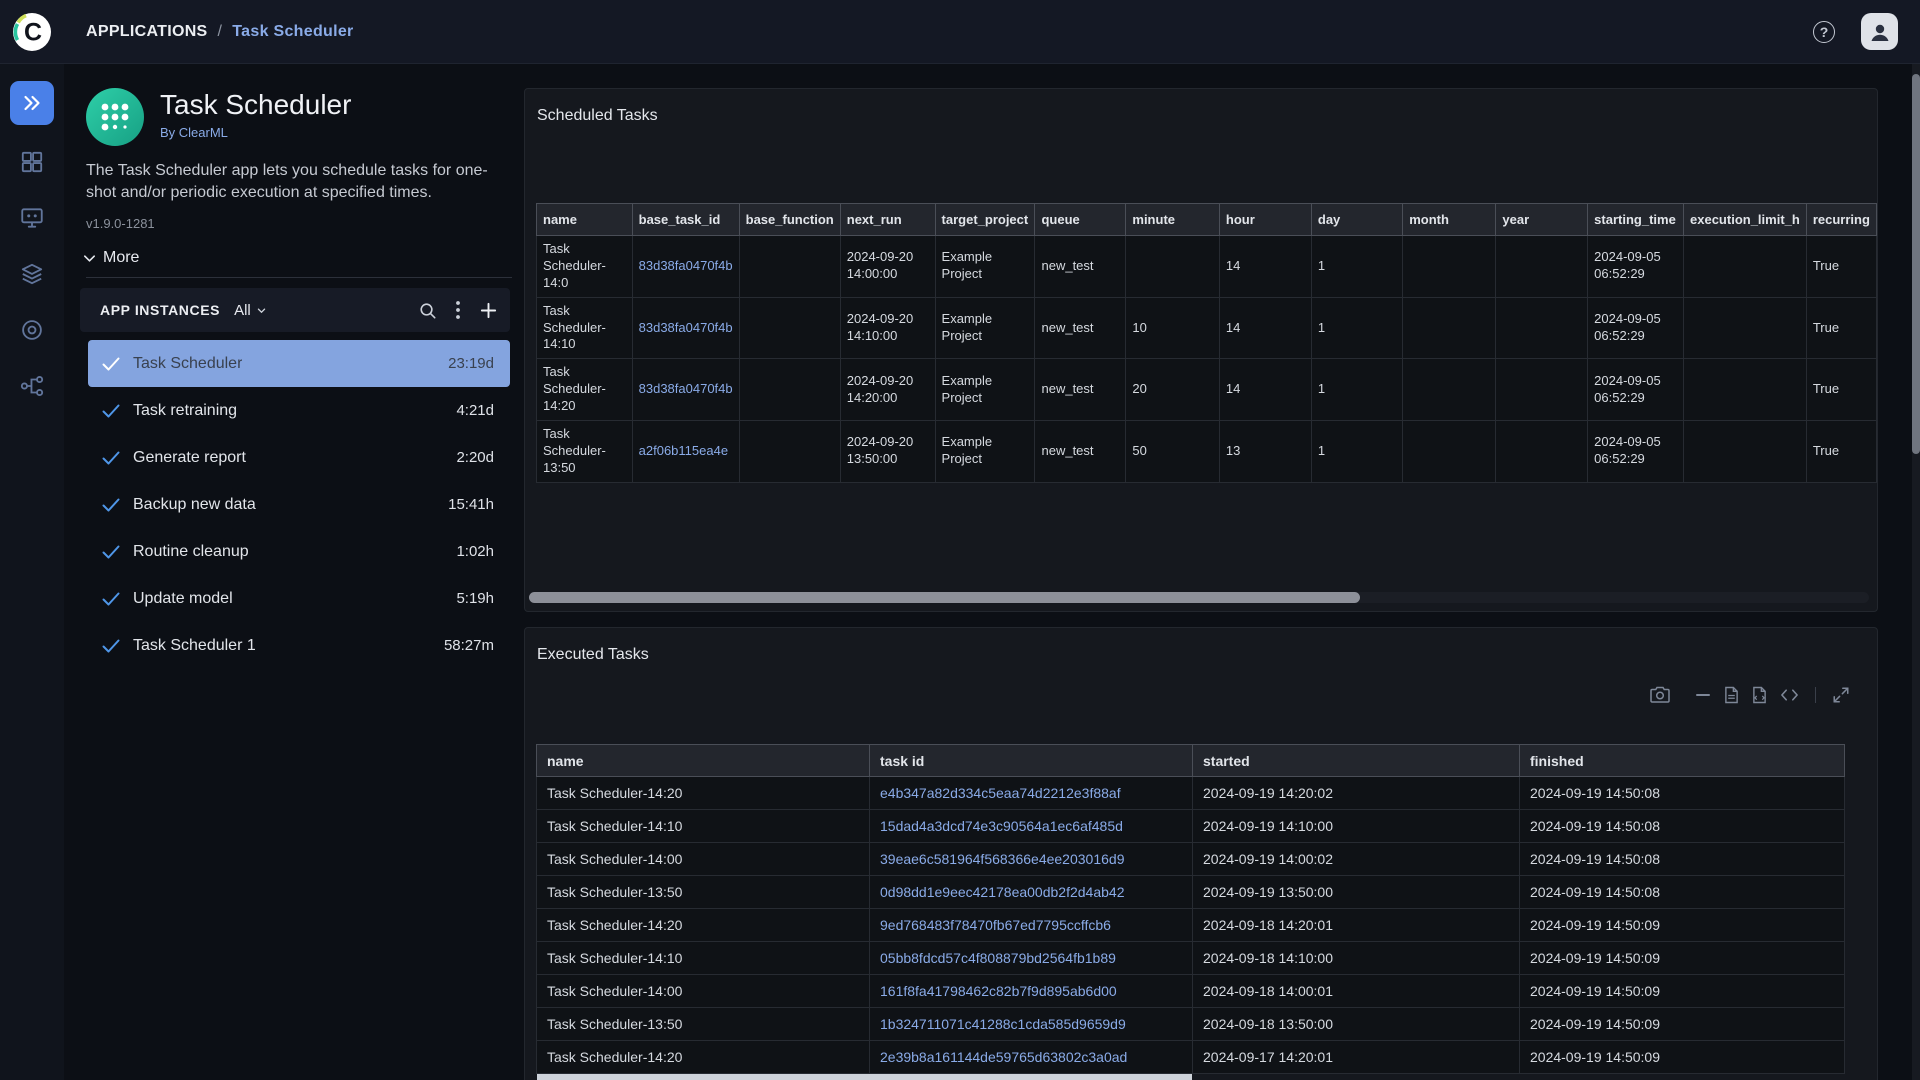 Image resolution: width=1920 pixels, height=1080 pixels. What do you see at coordinates (1003, 1057) in the screenshot?
I see `task-id-link: 2e39b8a161144de59765d63802c3a0ad` at bounding box center [1003, 1057].